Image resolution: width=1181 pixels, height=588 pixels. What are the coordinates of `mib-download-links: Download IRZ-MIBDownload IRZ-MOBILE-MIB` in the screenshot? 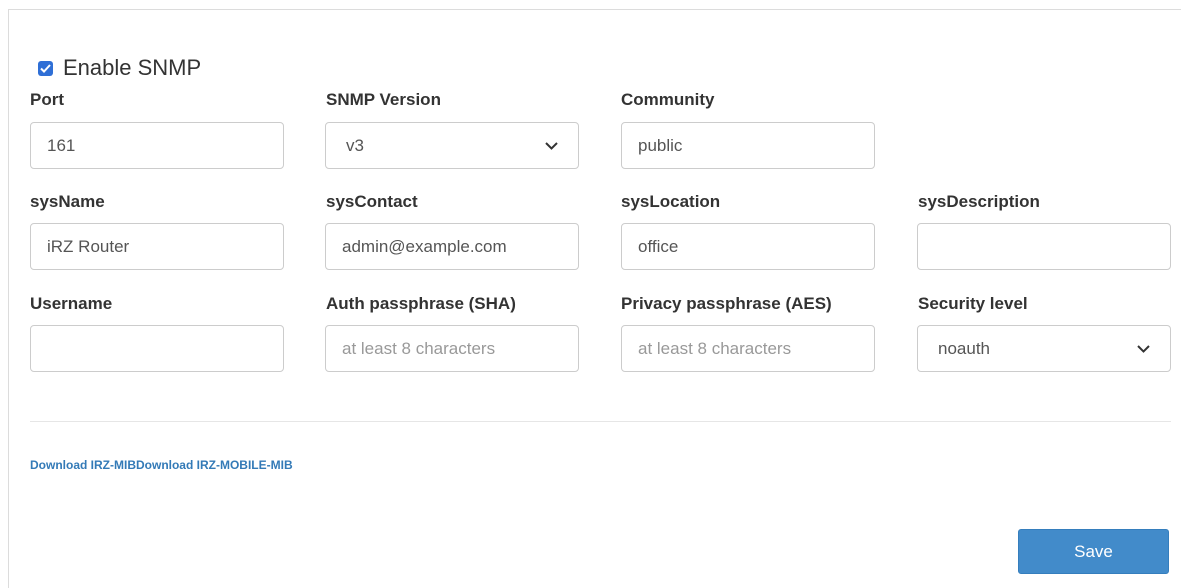 It's located at (161, 465).